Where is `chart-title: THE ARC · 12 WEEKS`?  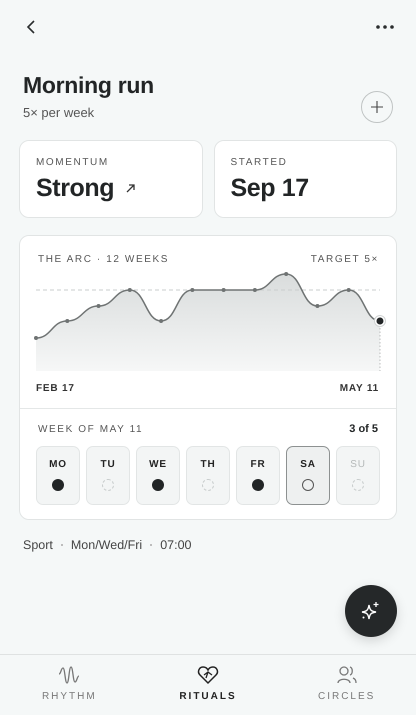 chart-title: THE ARC · 12 WEEKS is located at coordinates (104, 259).